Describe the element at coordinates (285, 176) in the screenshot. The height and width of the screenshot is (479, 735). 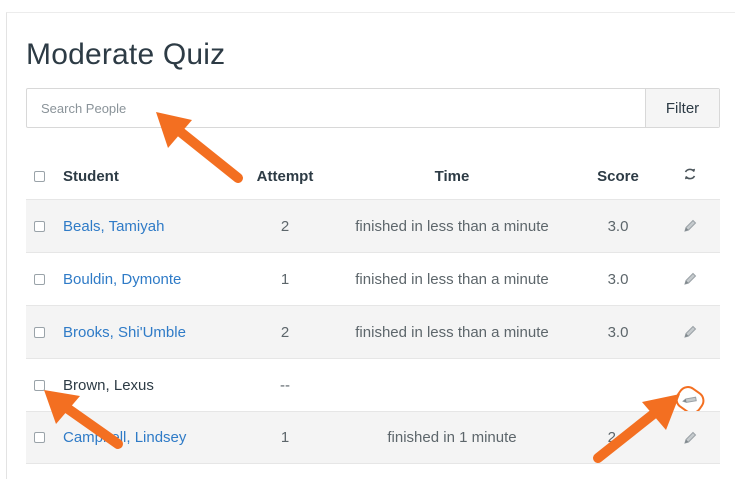
I see `column-header-attempt: Attempt` at that location.